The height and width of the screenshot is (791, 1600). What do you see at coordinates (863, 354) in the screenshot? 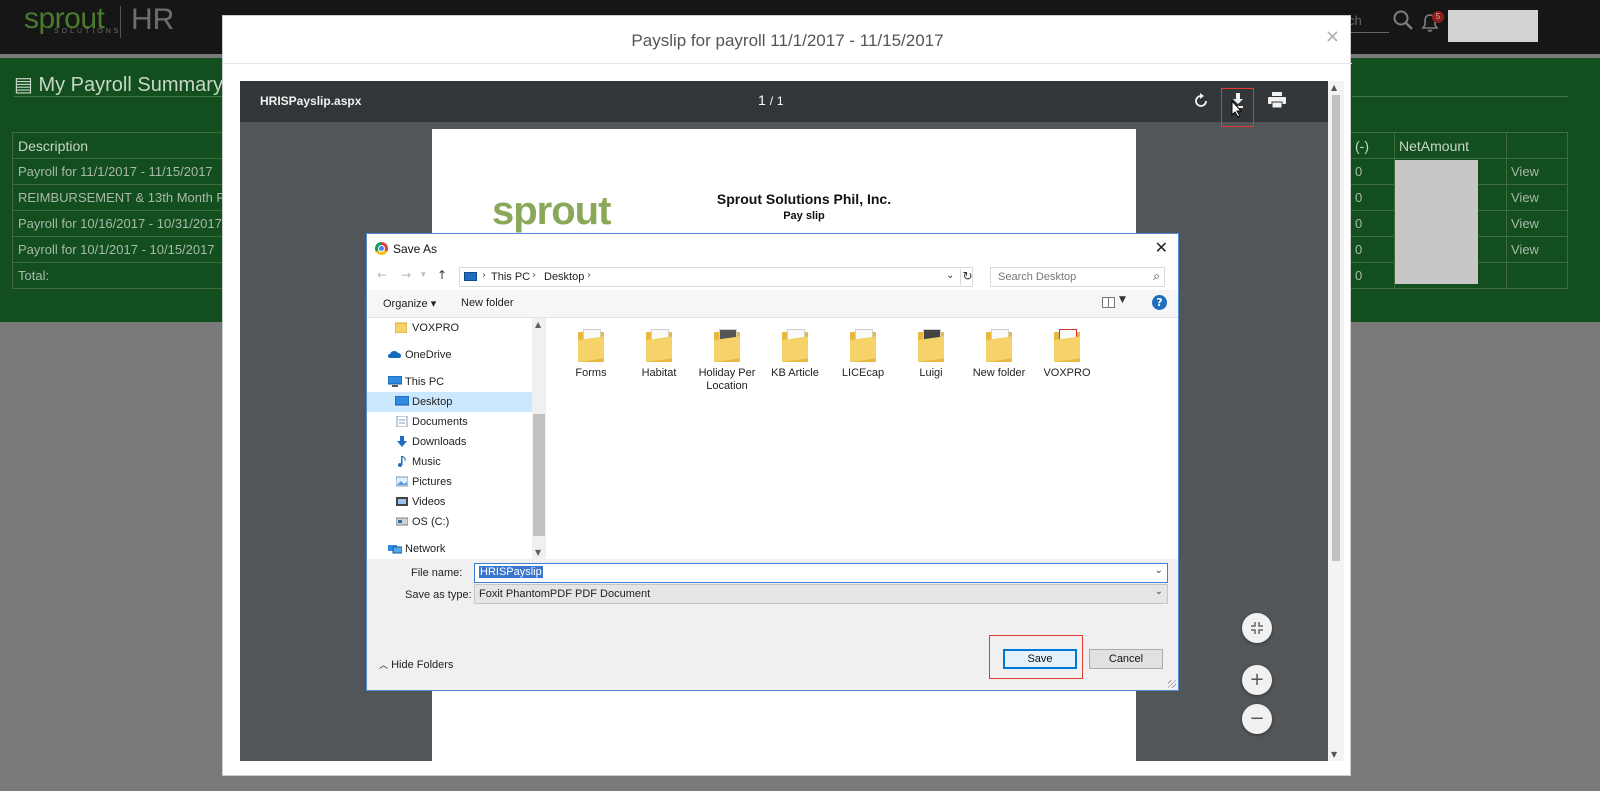
I see `folder-item: LICEcap` at bounding box center [863, 354].